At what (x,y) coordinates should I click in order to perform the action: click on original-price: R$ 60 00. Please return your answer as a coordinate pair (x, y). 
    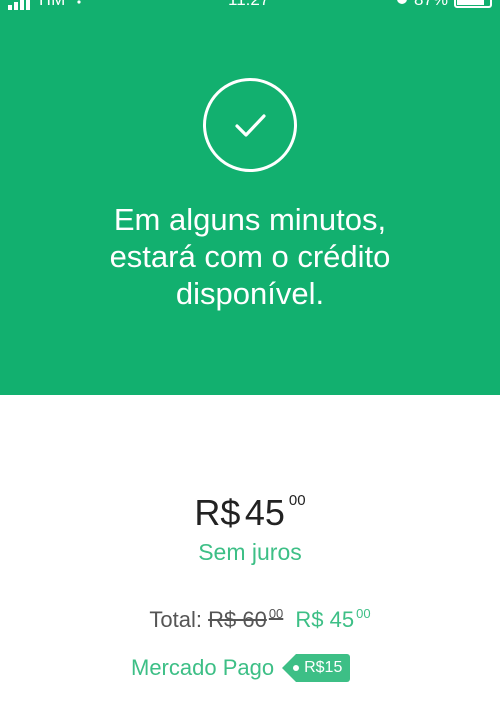
    Looking at the image, I should click on (246, 619).